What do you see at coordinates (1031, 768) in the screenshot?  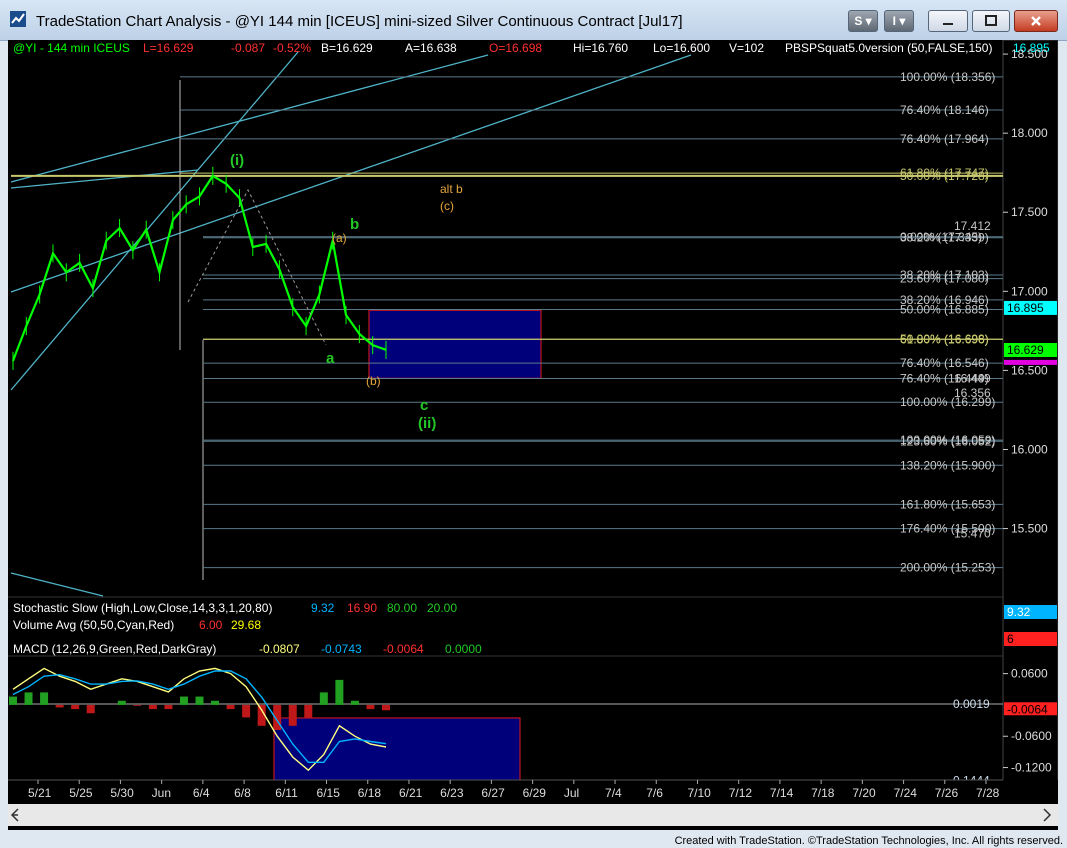 I see `macd-axis-label: -0.1200` at bounding box center [1031, 768].